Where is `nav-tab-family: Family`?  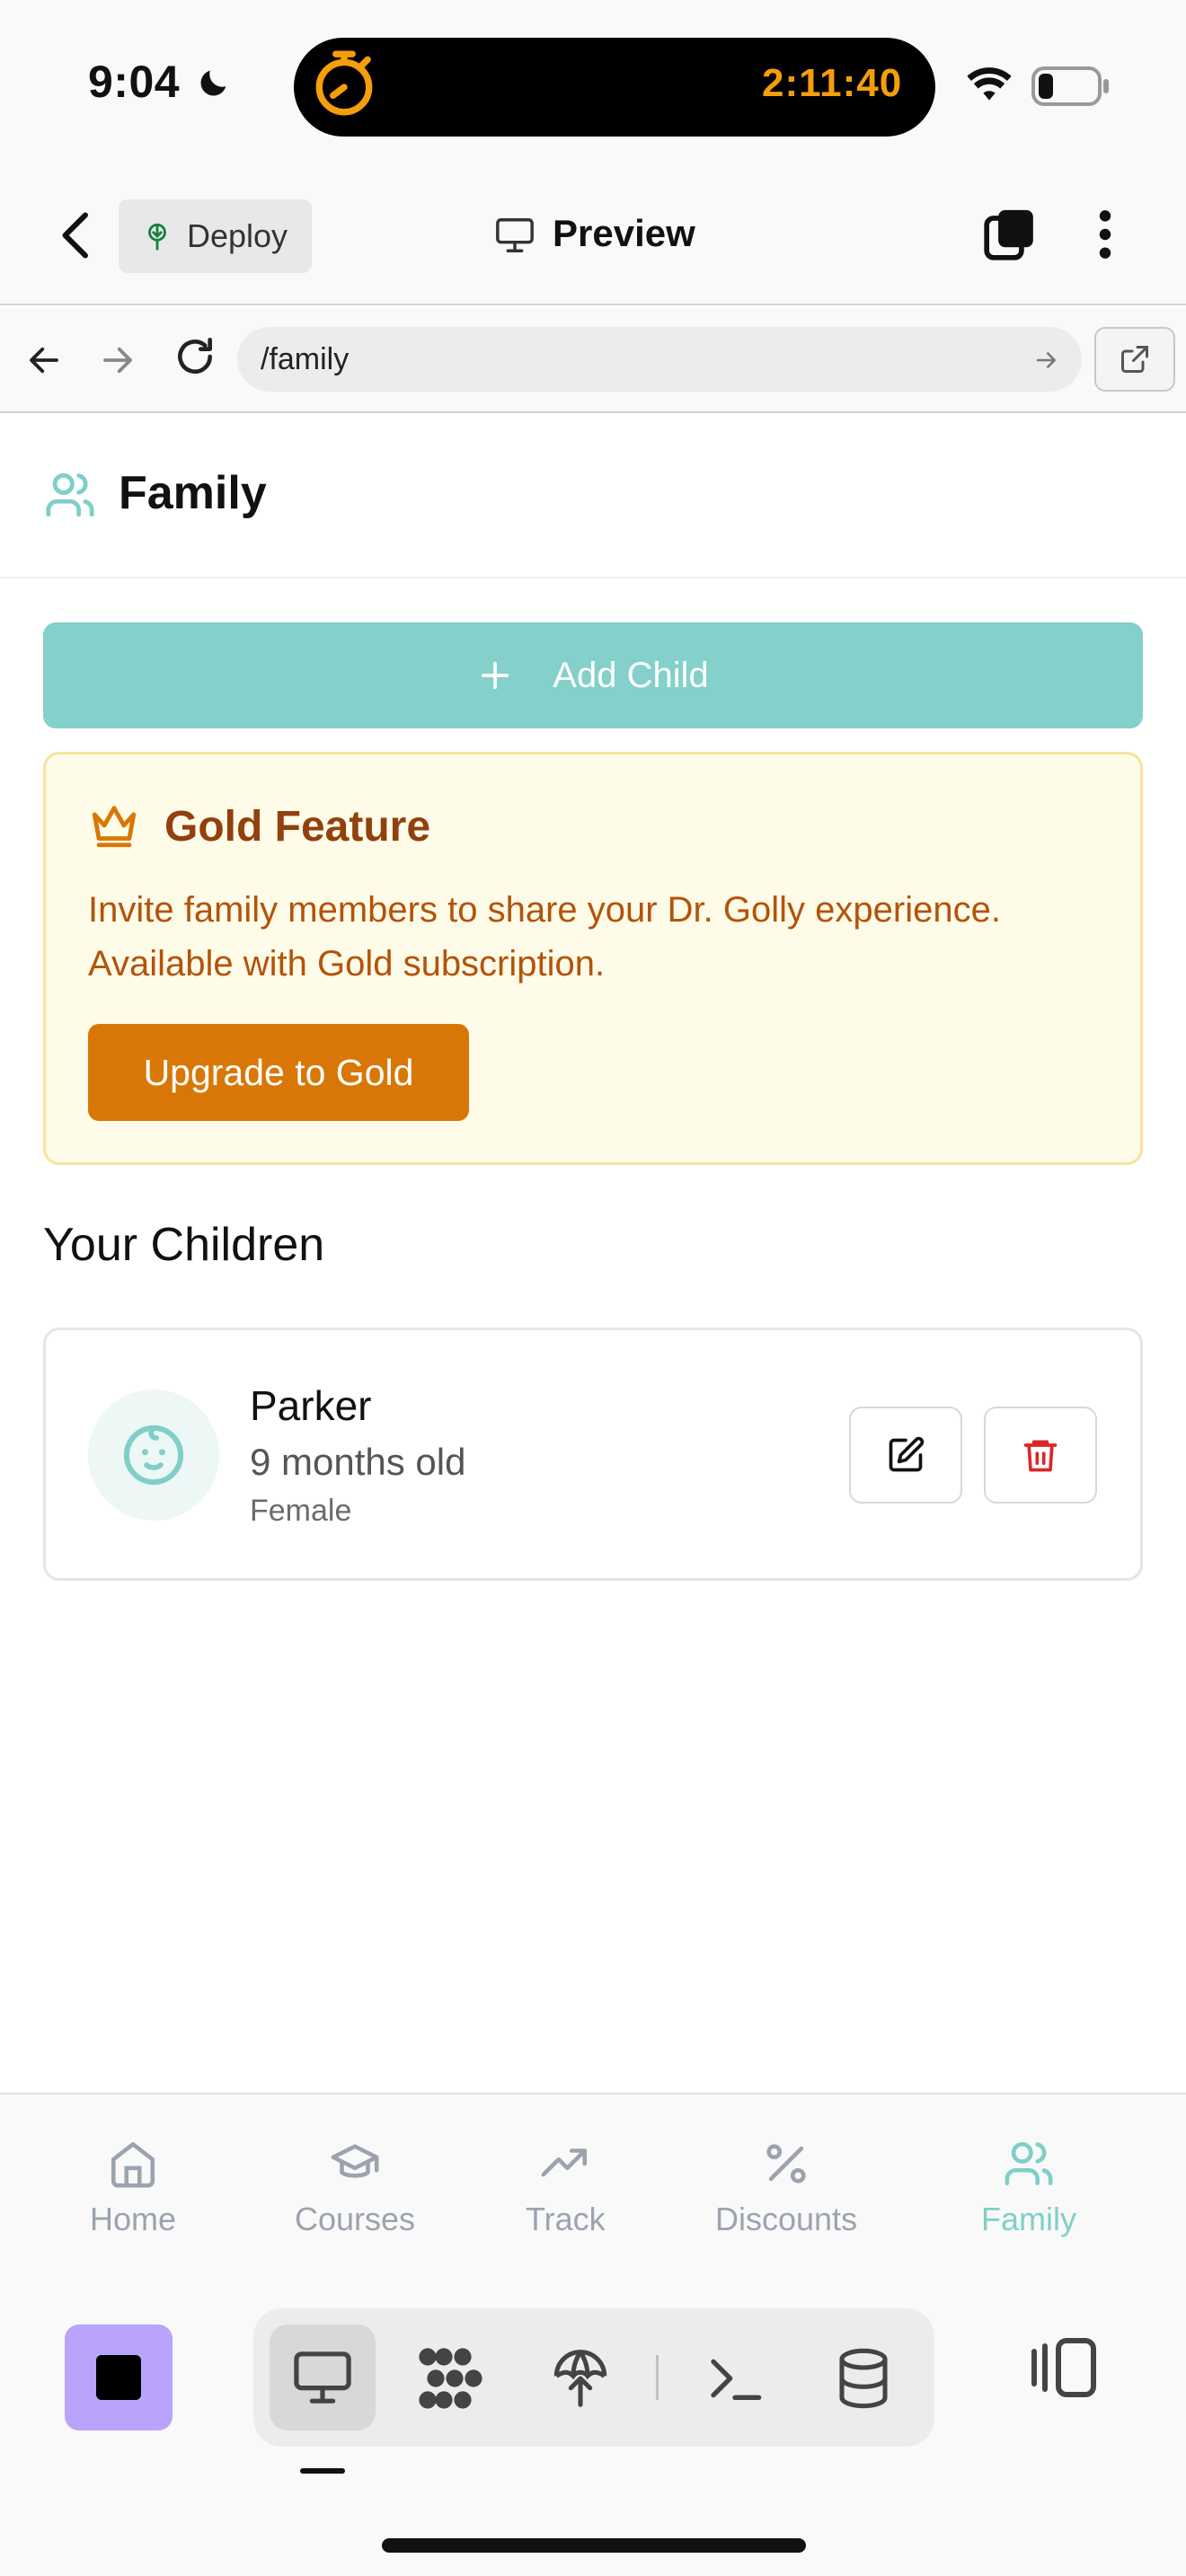 nav-tab-family: Family is located at coordinates (1028, 2188).